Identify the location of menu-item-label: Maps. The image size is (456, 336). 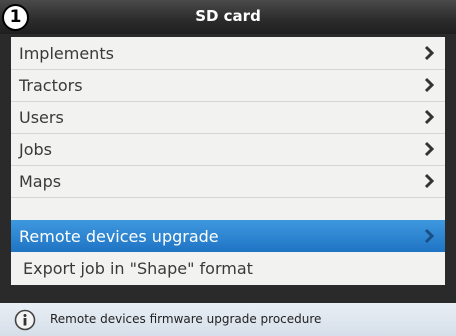
(40, 181).